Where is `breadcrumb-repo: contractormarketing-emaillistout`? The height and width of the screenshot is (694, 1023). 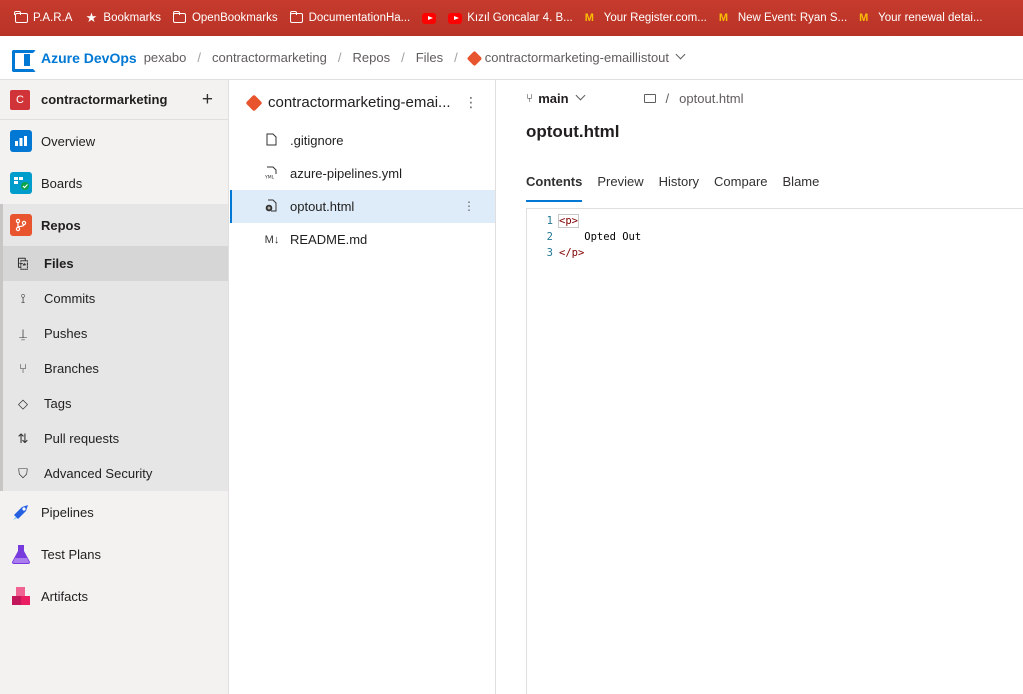 breadcrumb-repo: contractormarketing-emaillistout is located at coordinates (577, 57).